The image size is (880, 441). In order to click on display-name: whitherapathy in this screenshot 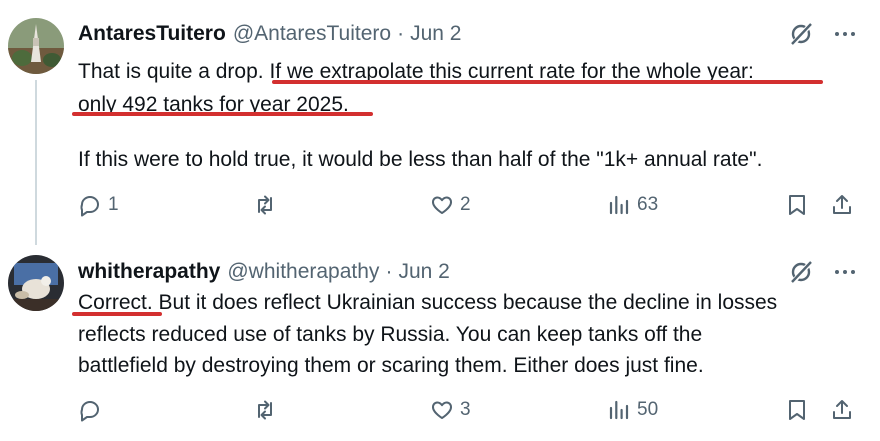, I will do `click(149, 272)`.